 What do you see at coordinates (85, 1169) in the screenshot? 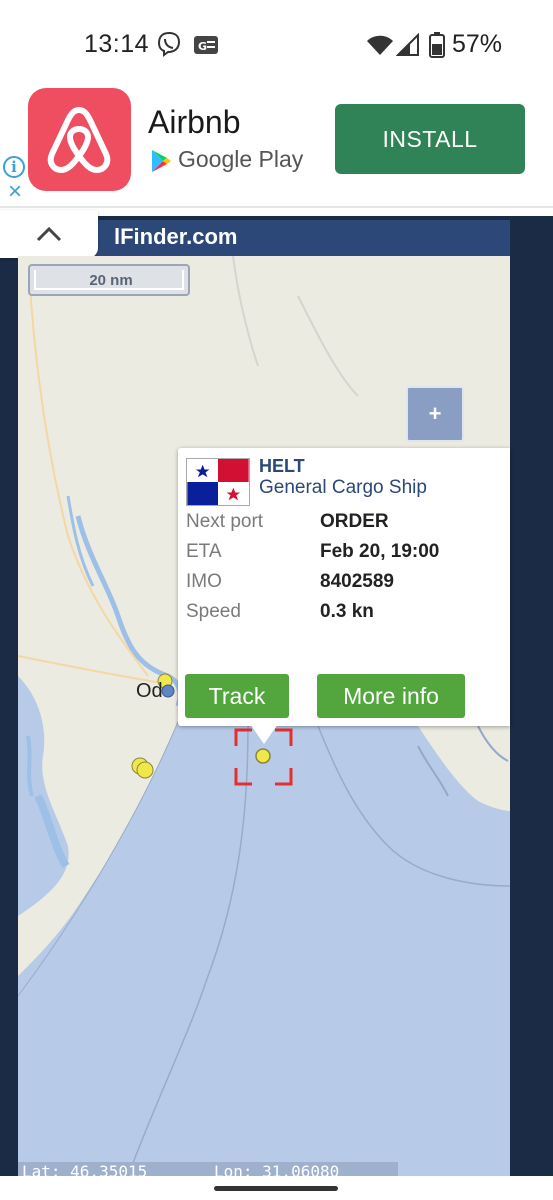
I see `latitude-readout: Lat: 46.35015` at bounding box center [85, 1169].